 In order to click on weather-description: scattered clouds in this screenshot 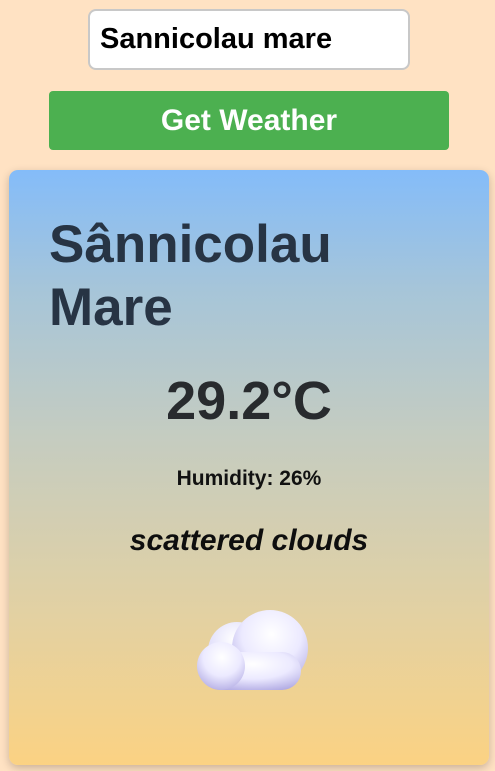, I will do `click(249, 540)`.